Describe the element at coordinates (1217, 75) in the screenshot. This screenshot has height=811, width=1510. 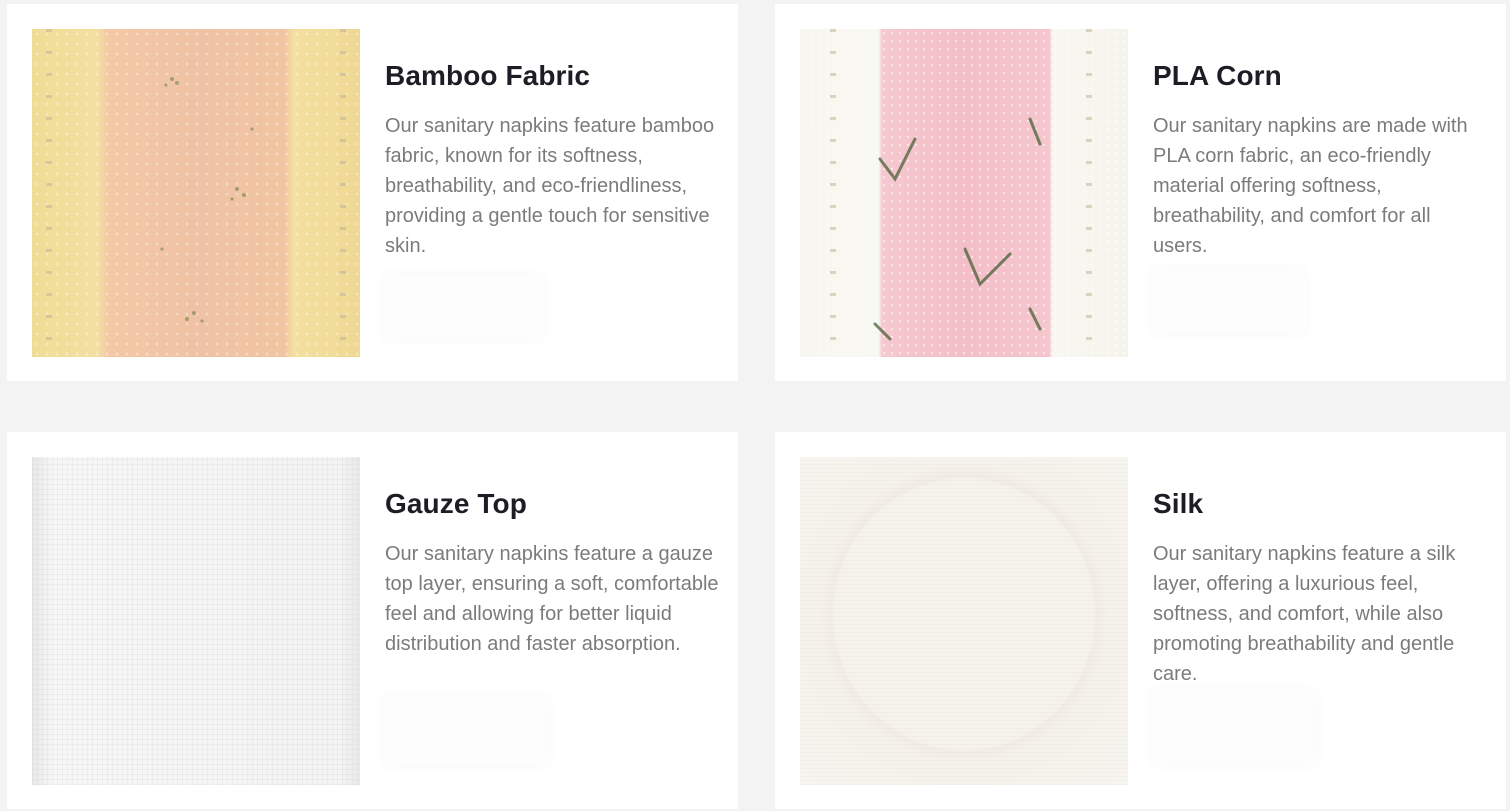
I see `card-title: PLA Corn` at that location.